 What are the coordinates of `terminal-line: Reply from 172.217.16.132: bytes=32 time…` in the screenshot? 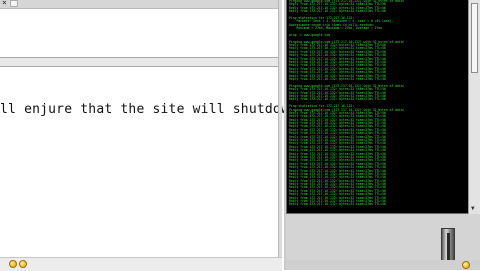 It's located at (337, 204).